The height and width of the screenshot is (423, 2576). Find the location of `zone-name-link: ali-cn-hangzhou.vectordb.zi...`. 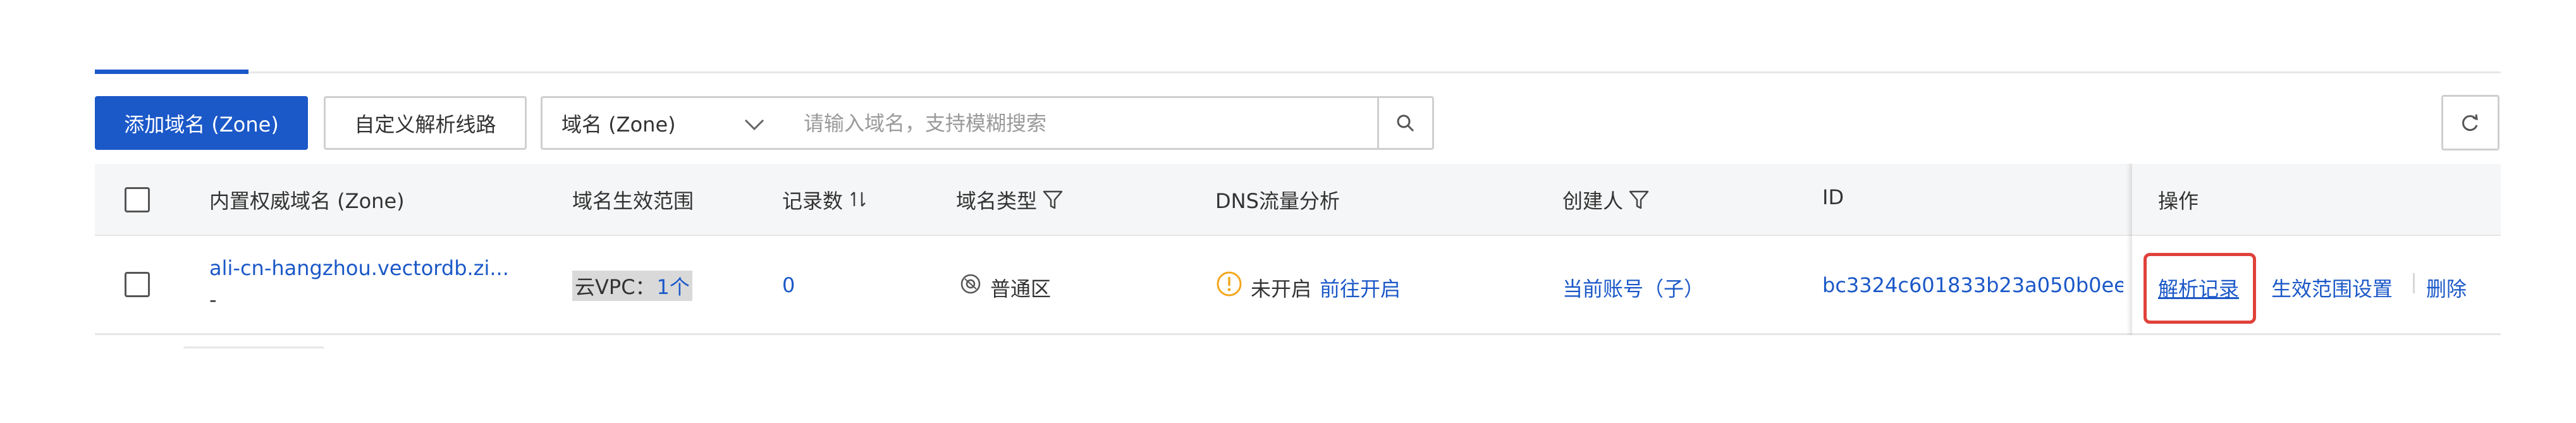

zone-name-link: ali-cn-hangzhou.vectordb.zi... is located at coordinates (359, 268).